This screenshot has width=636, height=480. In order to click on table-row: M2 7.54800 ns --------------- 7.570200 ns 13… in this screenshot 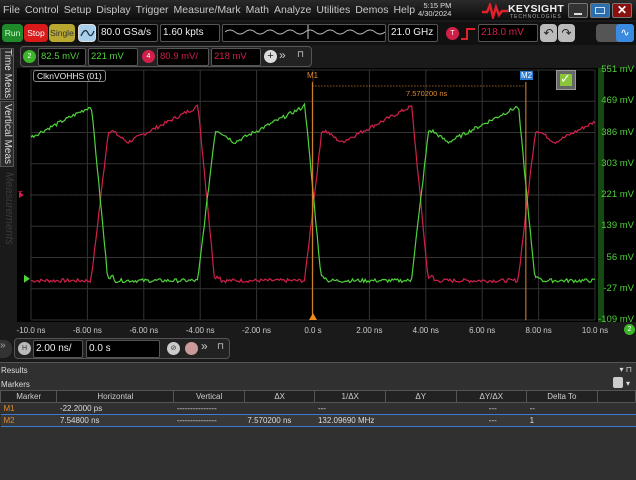, I will do `click(318, 420)`.